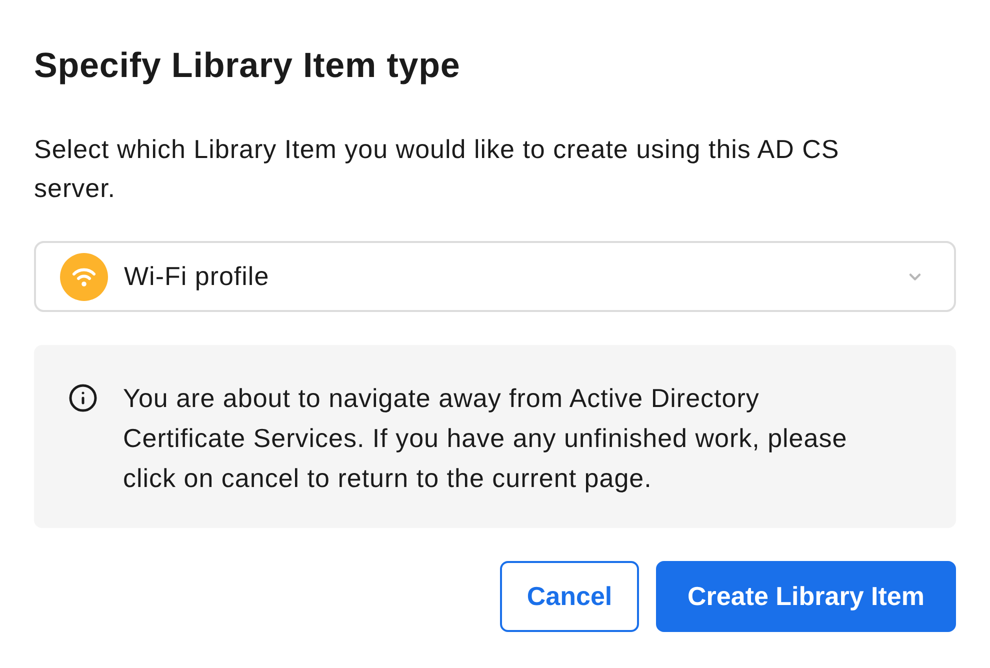  What do you see at coordinates (569, 596) in the screenshot?
I see `cancel-button: Cancel` at bounding box center [569, 596].